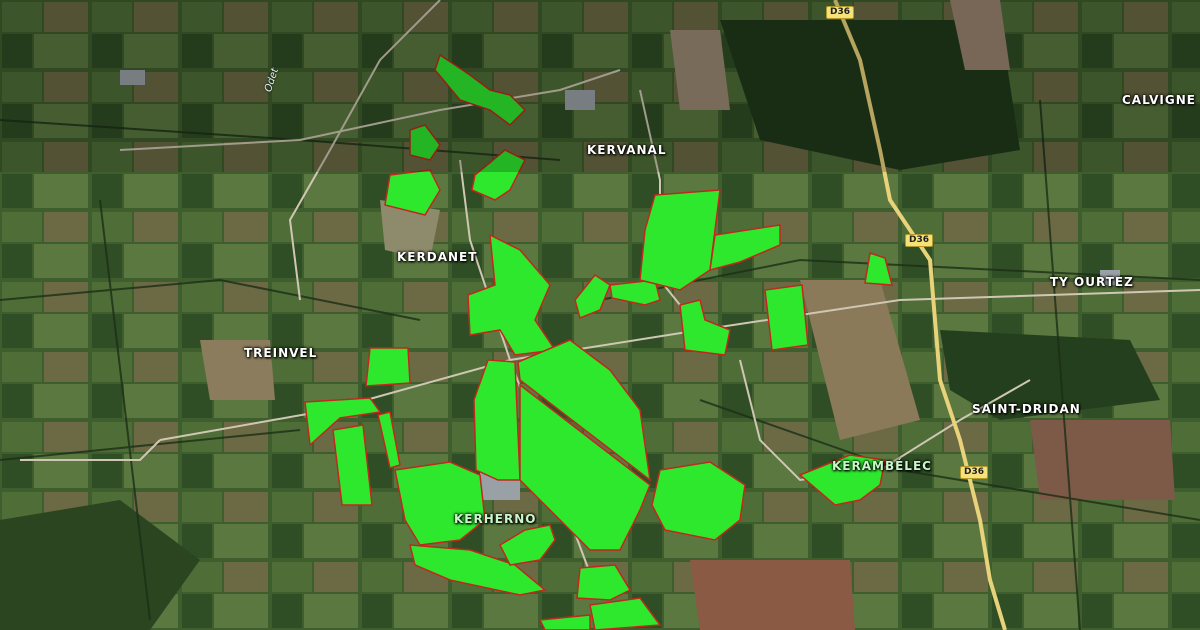 The height and width of the screenshot is (630, 1200). What do you see at coordinates (882, 466) in the screenshot?
I see `place-label-kerambelec: KERAMBÉLEC` at bounding box center [882, 466].